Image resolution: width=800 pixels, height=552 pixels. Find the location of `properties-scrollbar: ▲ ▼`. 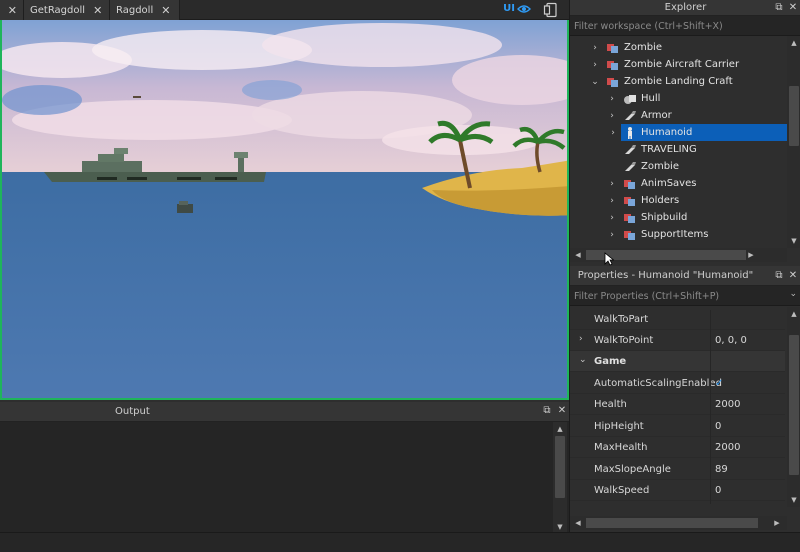

properties-scrollbar: ▲ ▼ is located at coordinates (793, 407).